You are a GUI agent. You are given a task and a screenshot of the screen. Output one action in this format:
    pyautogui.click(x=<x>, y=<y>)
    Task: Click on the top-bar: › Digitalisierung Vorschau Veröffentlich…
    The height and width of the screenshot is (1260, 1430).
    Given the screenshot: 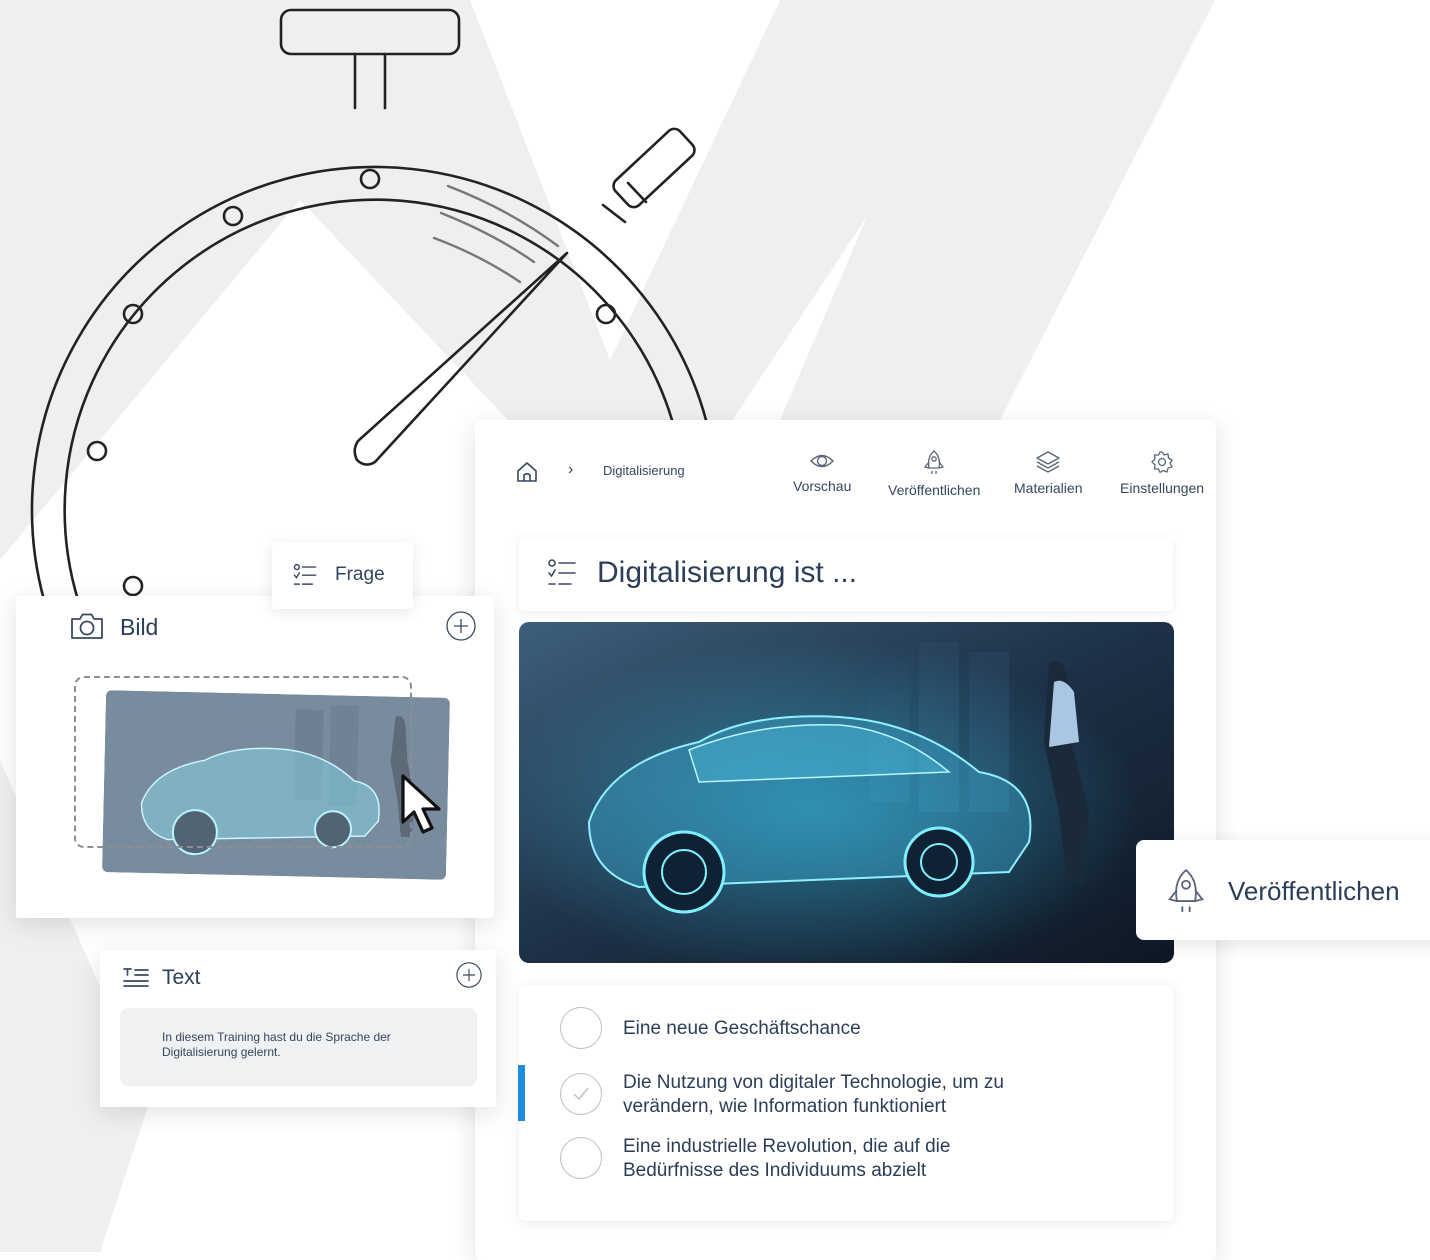 What is the action you would take?
    pyautogui.click(x=845, y=467)
    